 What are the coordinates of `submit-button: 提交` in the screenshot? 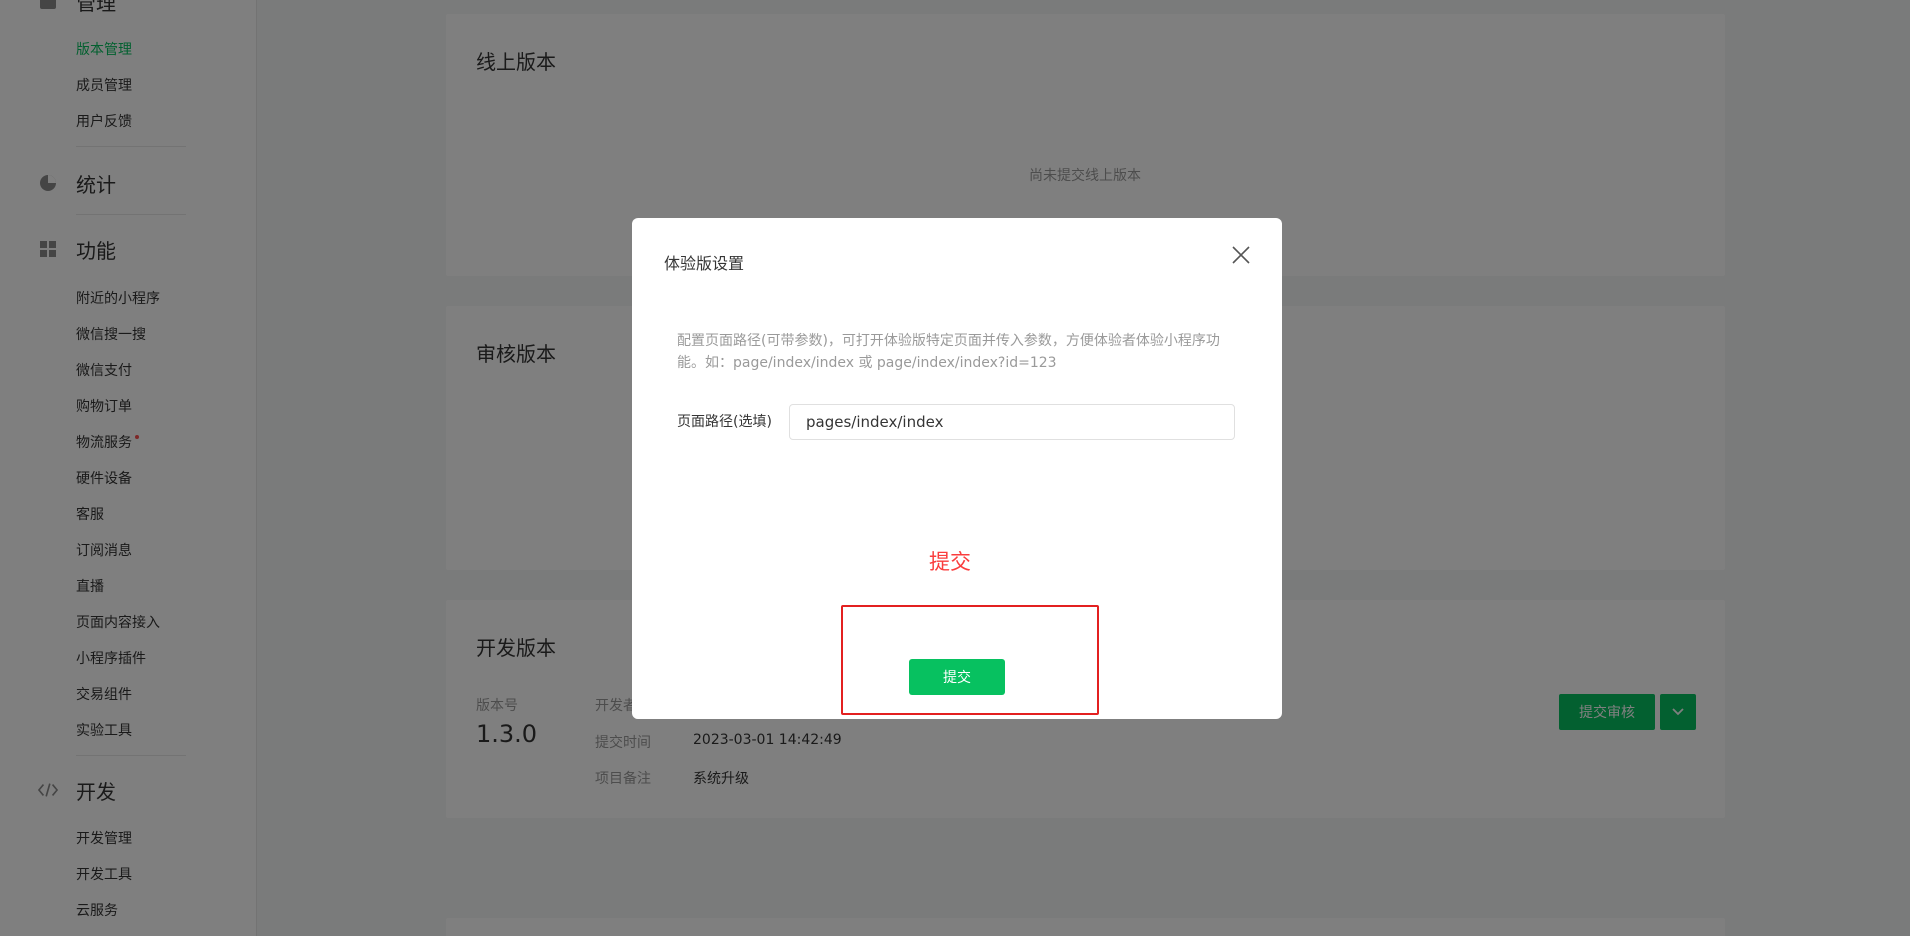 It's located at (957, 677).